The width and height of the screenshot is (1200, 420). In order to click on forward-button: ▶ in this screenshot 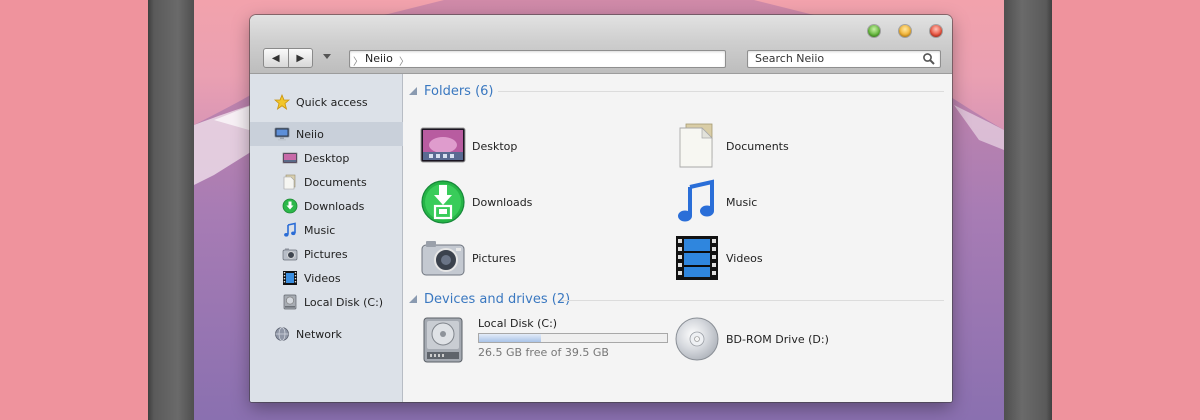, I will do `click(300, 58)`.